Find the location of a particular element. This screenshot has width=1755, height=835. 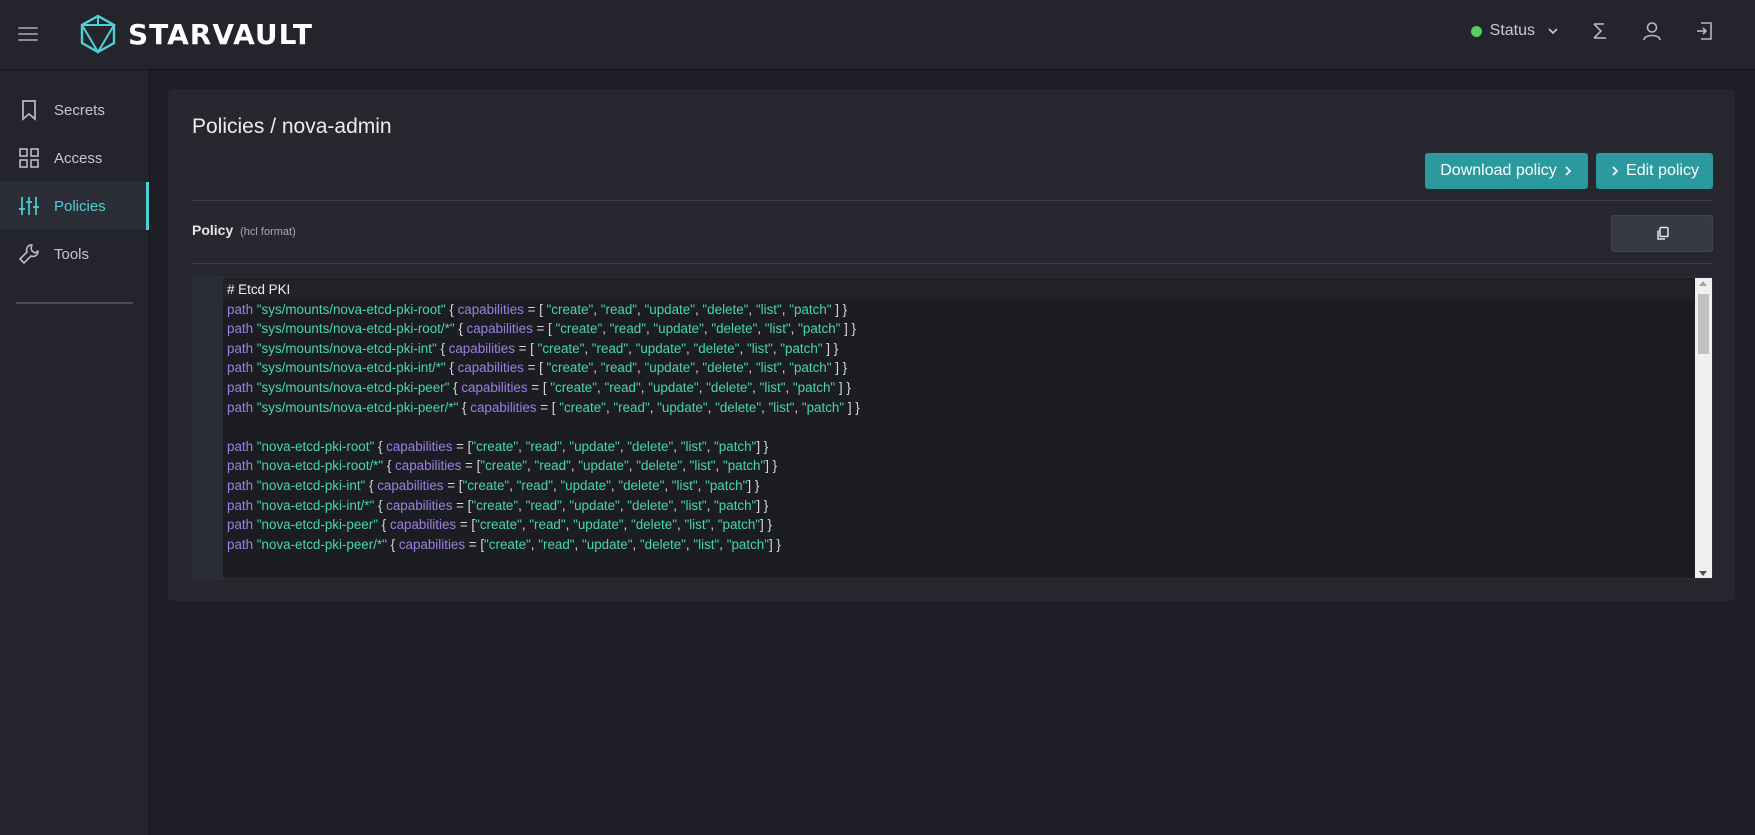

code-path-string: "sys/mounts/nova-etcd-pki-int/*" is located at coordinates (351, 368).